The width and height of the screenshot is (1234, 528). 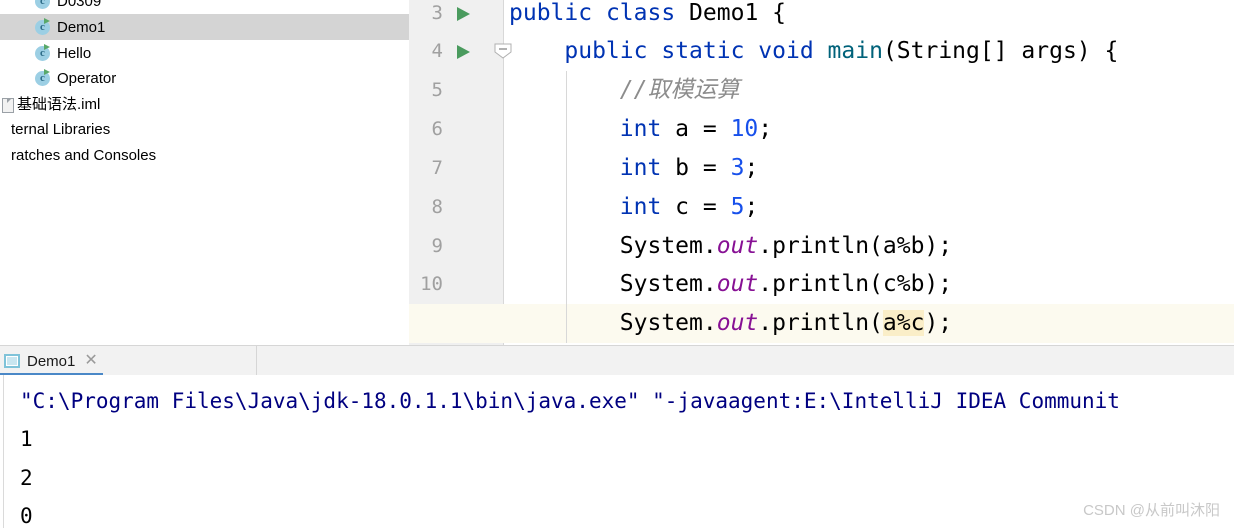 What do you see at coordinates (696, 207) in the screenshot?
I see `code-token: c =` at bounding box center [696, 207].